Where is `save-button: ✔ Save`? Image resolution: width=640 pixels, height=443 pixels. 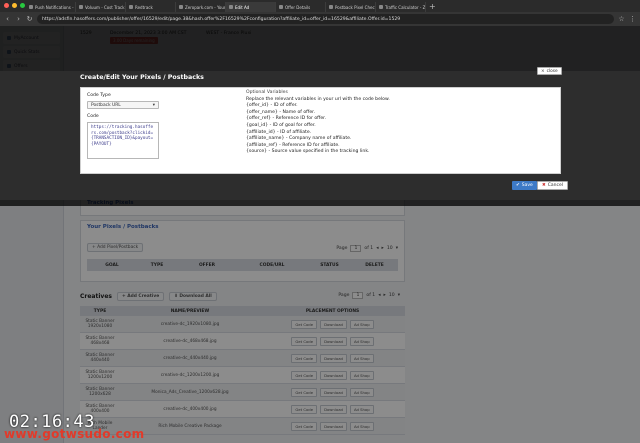
save-button: ✔ Save is located at coordinates (524, 185).